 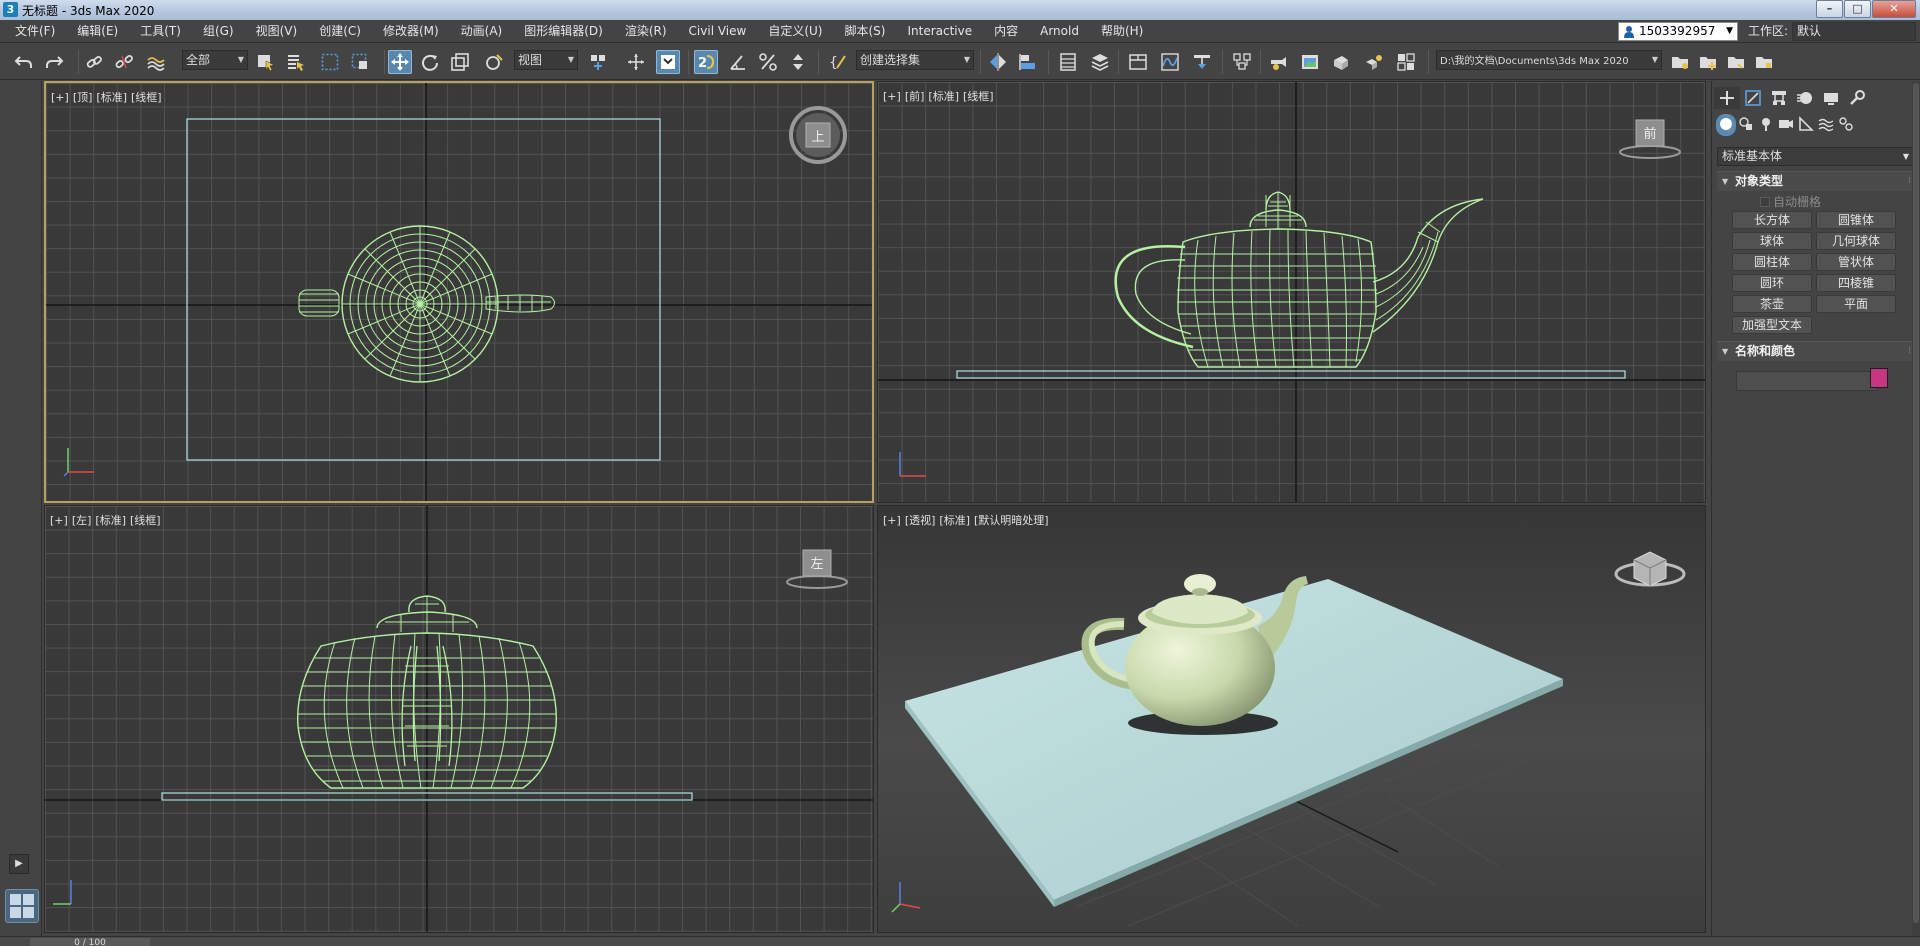 I want to click on subtab-systems, so click(x=1846, y=125).